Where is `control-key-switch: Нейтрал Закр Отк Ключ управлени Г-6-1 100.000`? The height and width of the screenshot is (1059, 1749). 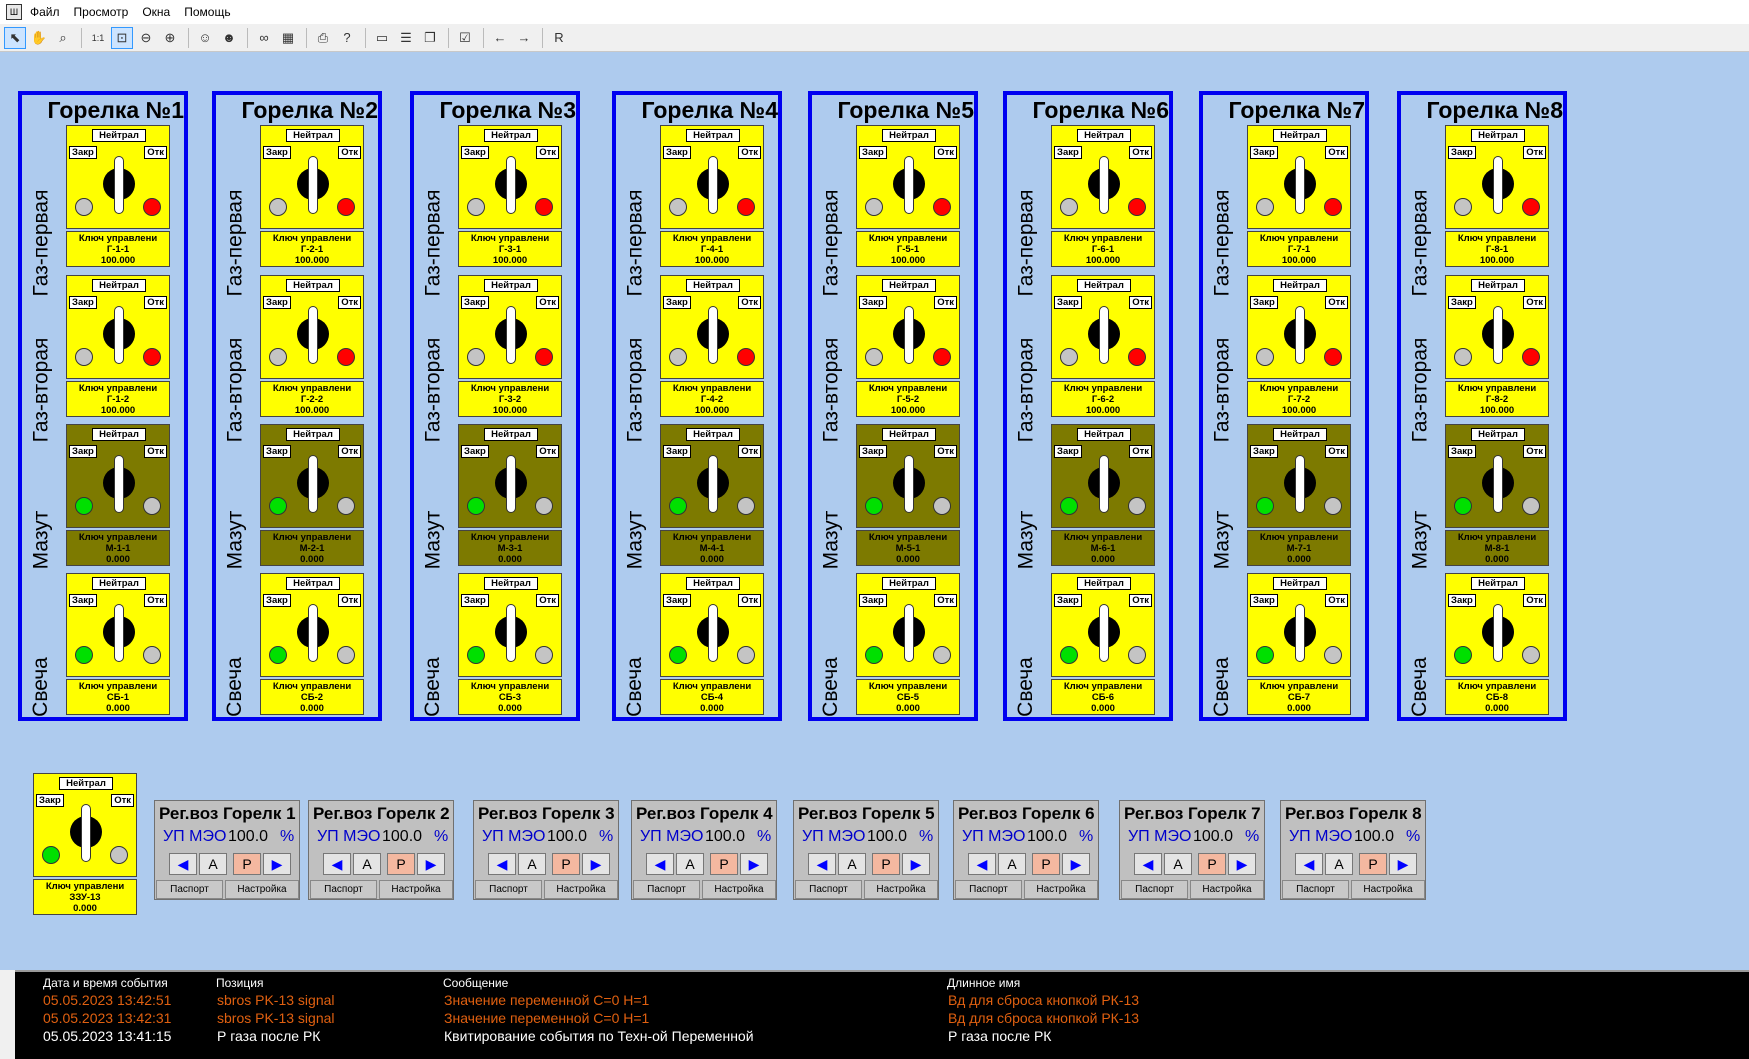 control-key-switch: Нейтрал Закр Отк Ключ управлени Г-6-1 100.000 is located at coordinates (1103, 196).